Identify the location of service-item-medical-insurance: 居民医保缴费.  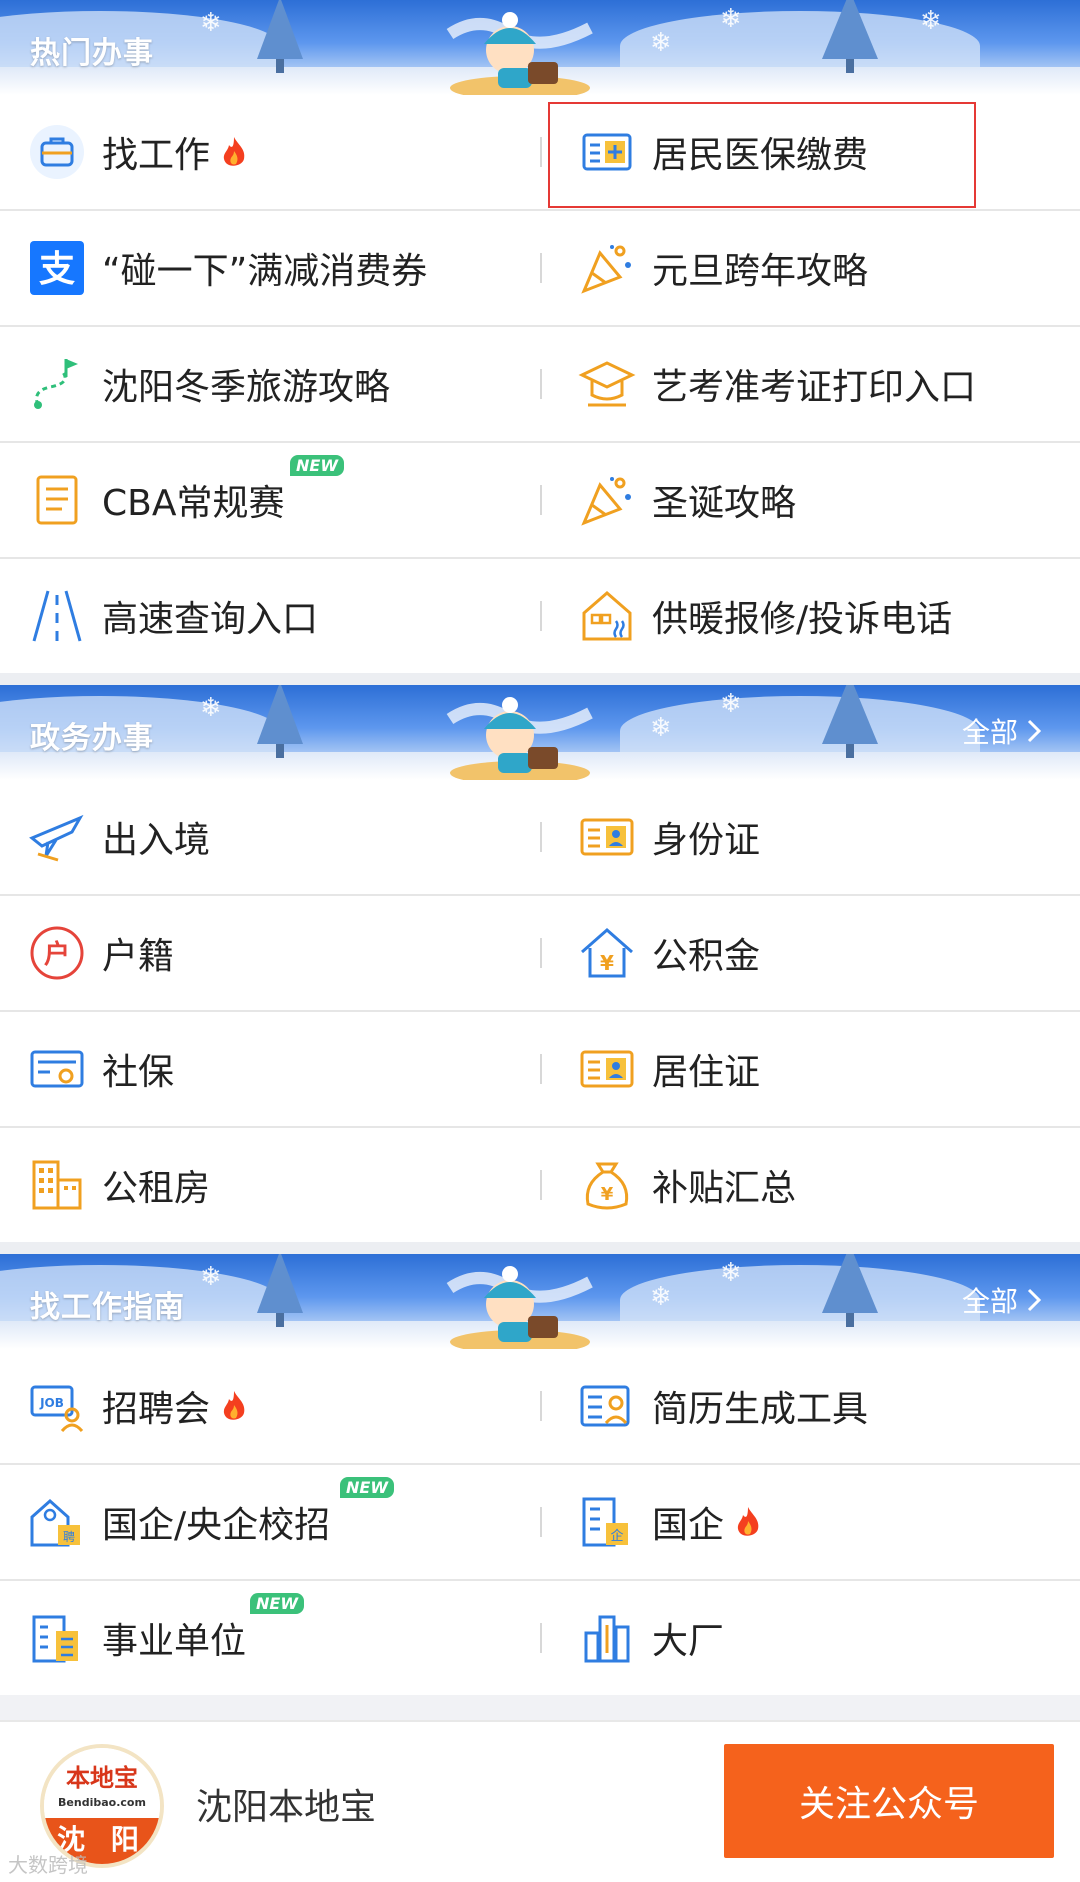
(810, 152).